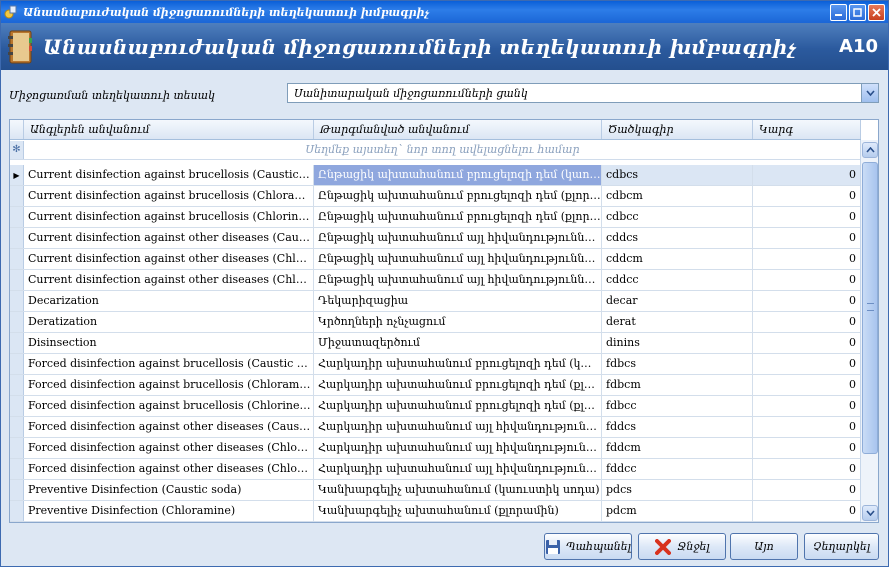 This screenshot has width=889, height=567. What do you see at coordinates (583, 93) in the screenshot?
I see `type-dropdown: Սանիտարական միջոցառումների ցանկ` at bounding box center [583, 93].